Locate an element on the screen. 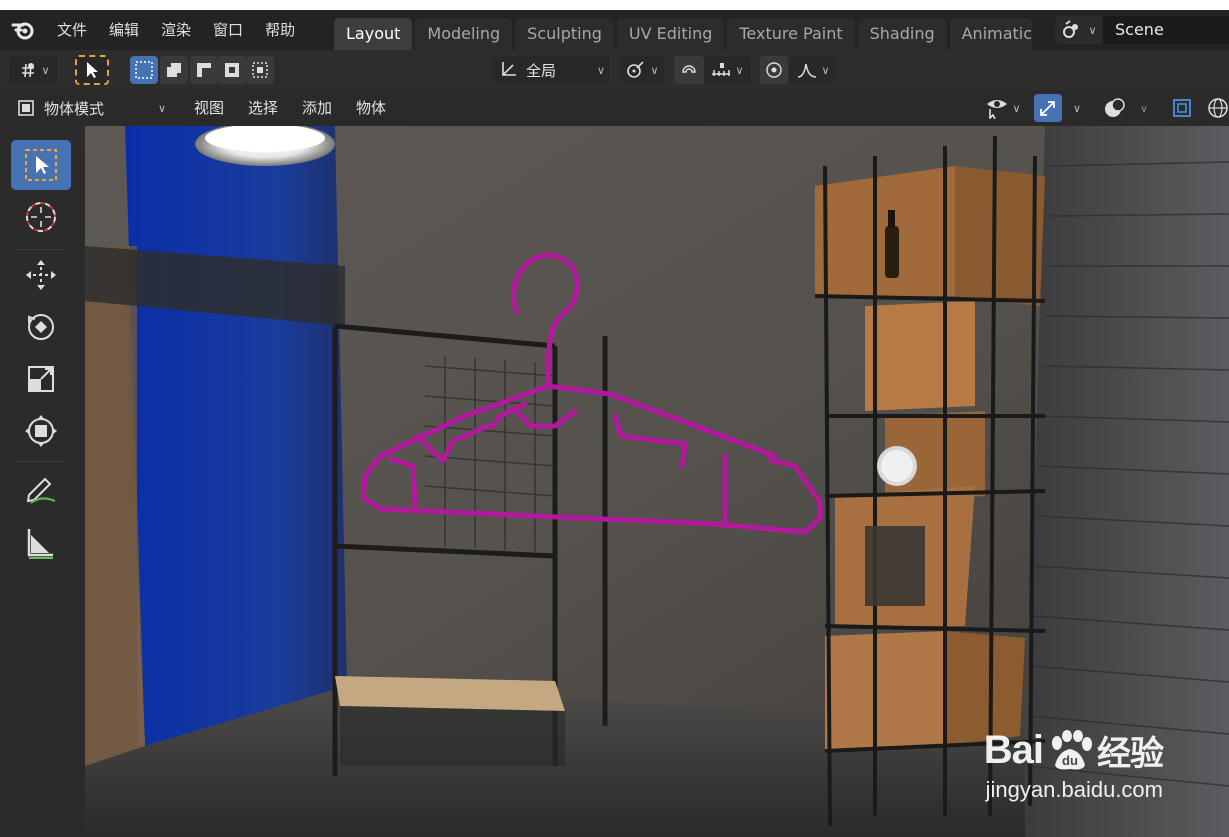 The height and width of the screenshot is (837, 1229). wireframe-sphere-icon is located at coordinates (1218, 108).